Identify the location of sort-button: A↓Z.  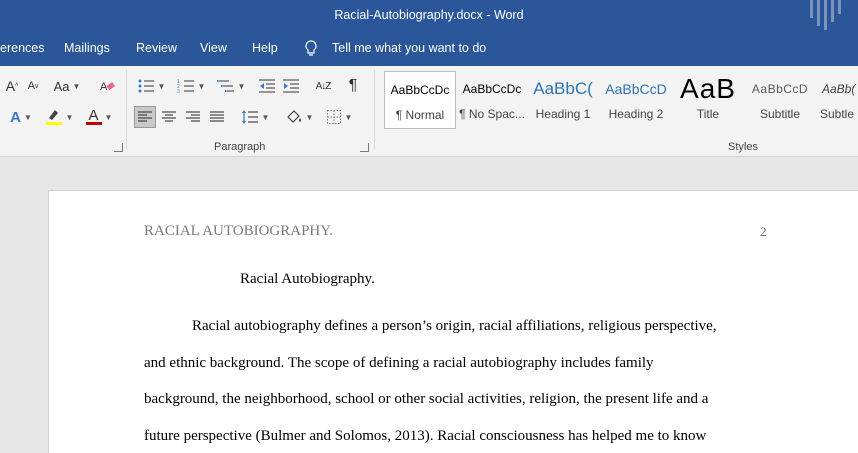
(323, 86).